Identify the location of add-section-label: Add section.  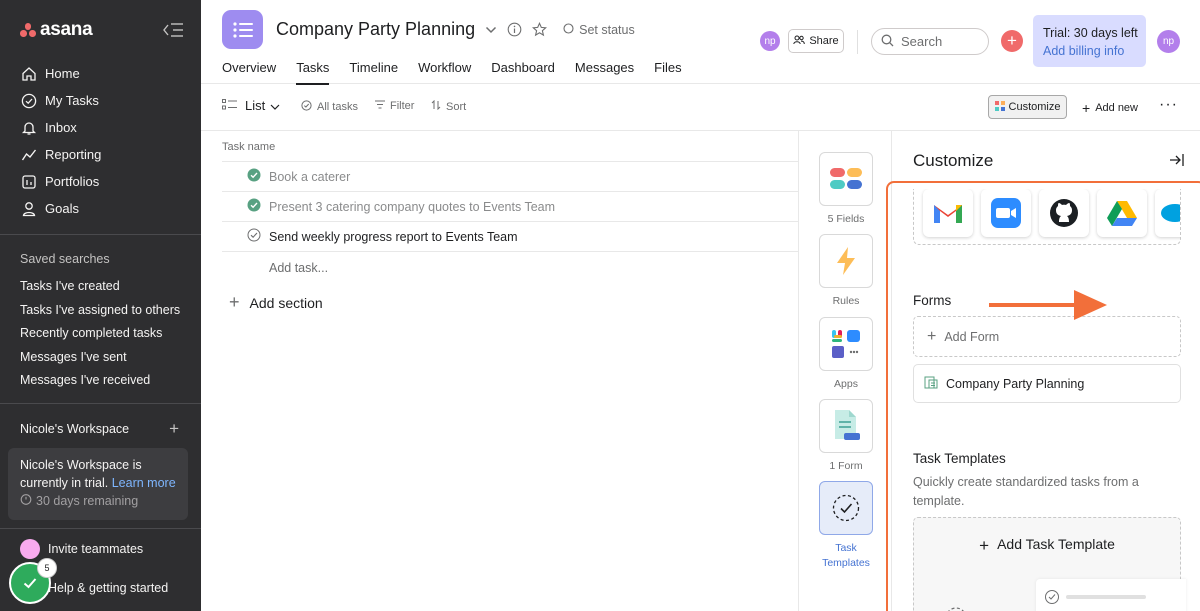
(286, 302).